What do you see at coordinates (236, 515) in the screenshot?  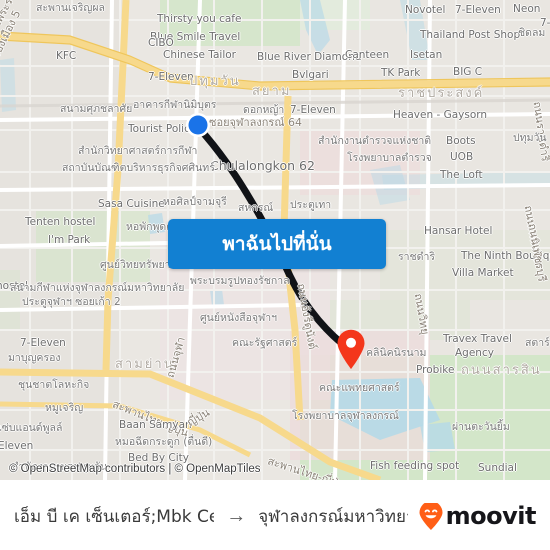 I see `arrow-right-icon: →` at bounding box center [236, 515].